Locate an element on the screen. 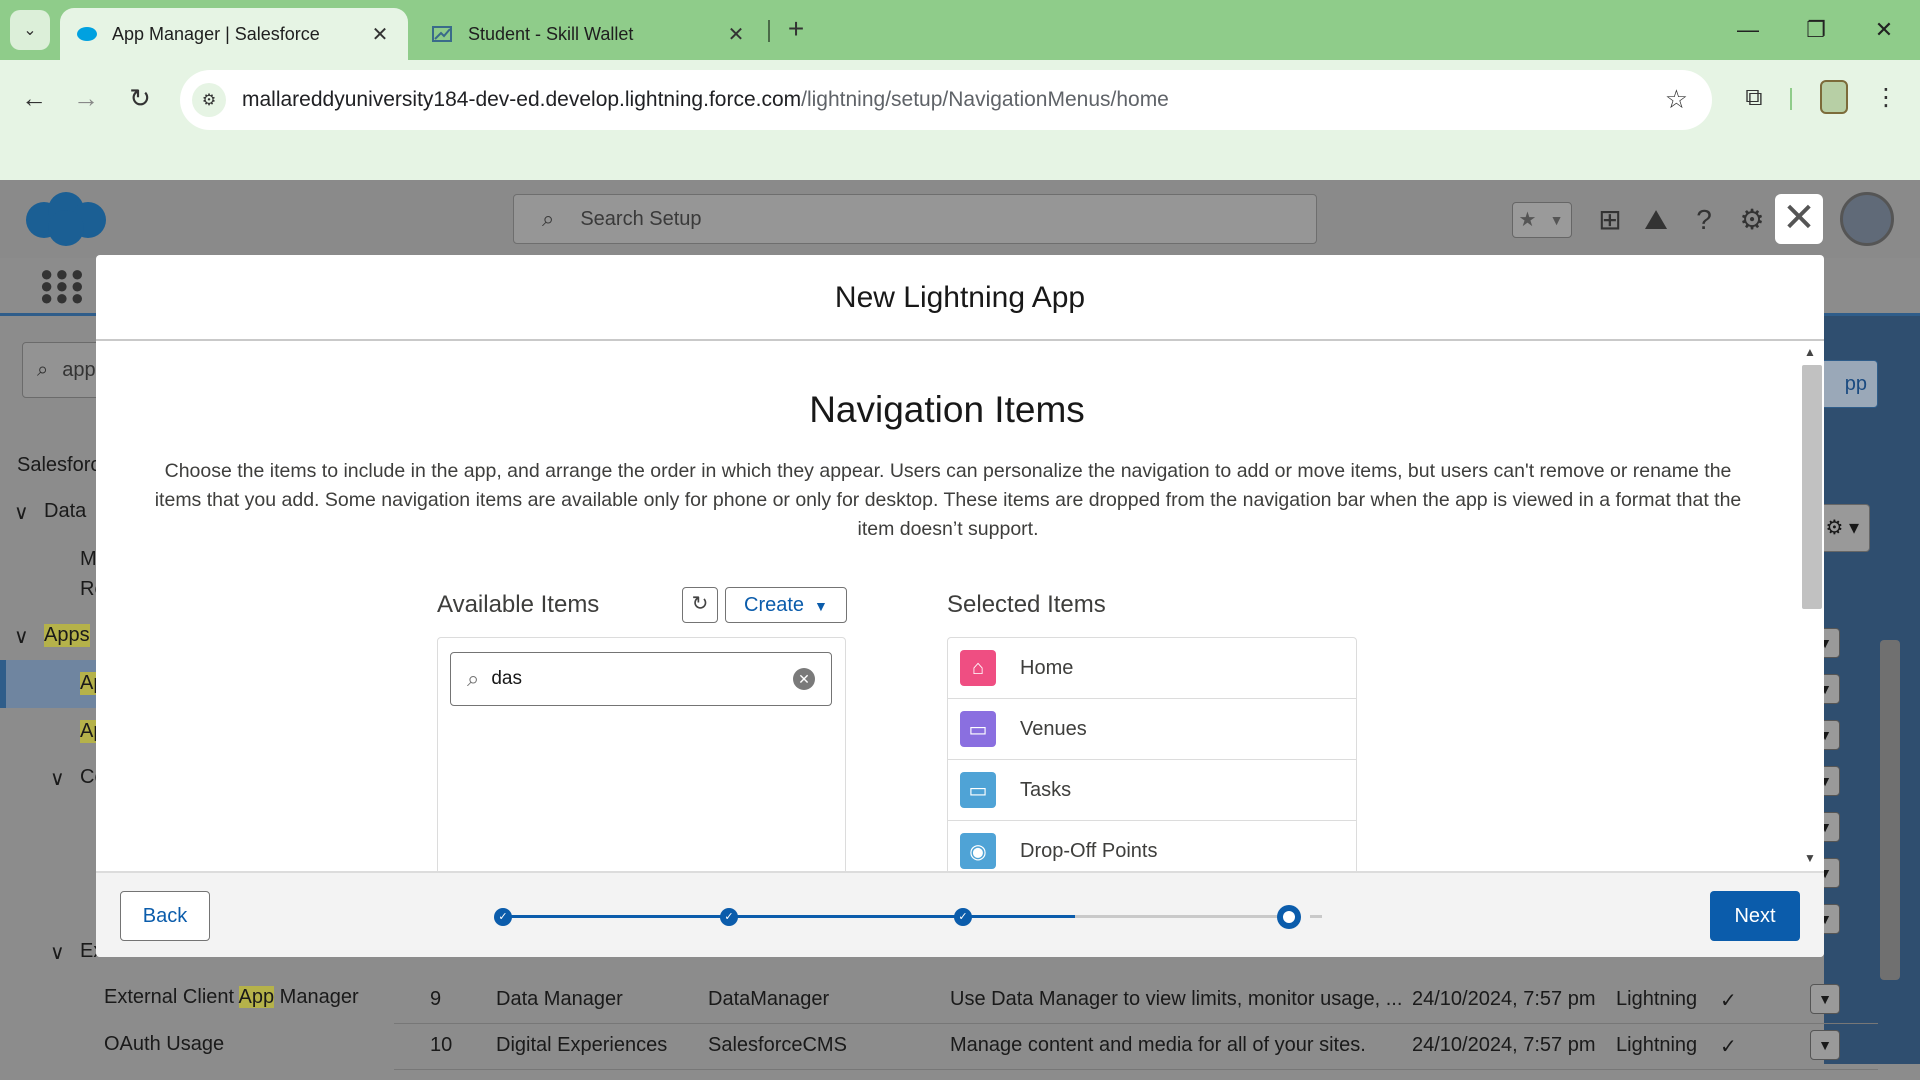 Image resolution: width=1920 pixels, height=1080 pixels. back-arrow-icon: ← is located at coordinates (34, 98).